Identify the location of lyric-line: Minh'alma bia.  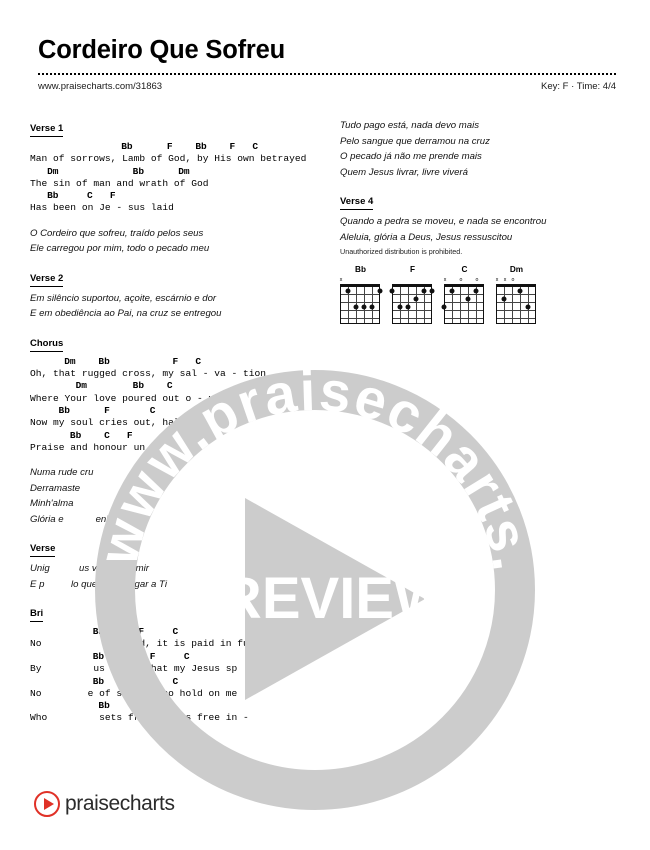
(81, 504).